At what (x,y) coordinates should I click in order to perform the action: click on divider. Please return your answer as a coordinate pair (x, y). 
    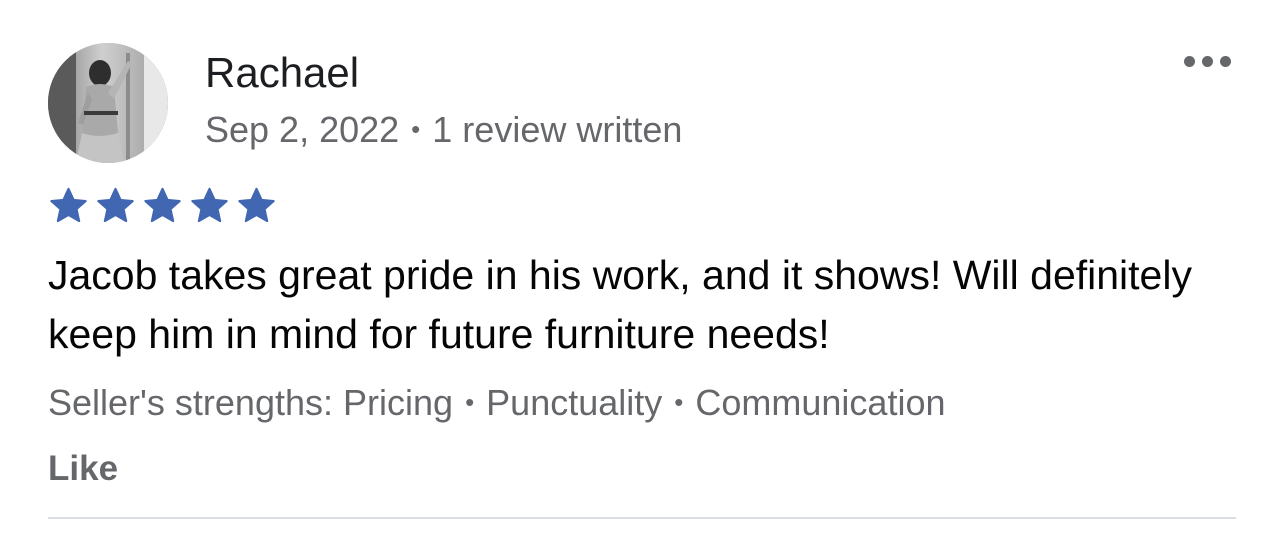
    Looking at the image, I should click on (642, 518).